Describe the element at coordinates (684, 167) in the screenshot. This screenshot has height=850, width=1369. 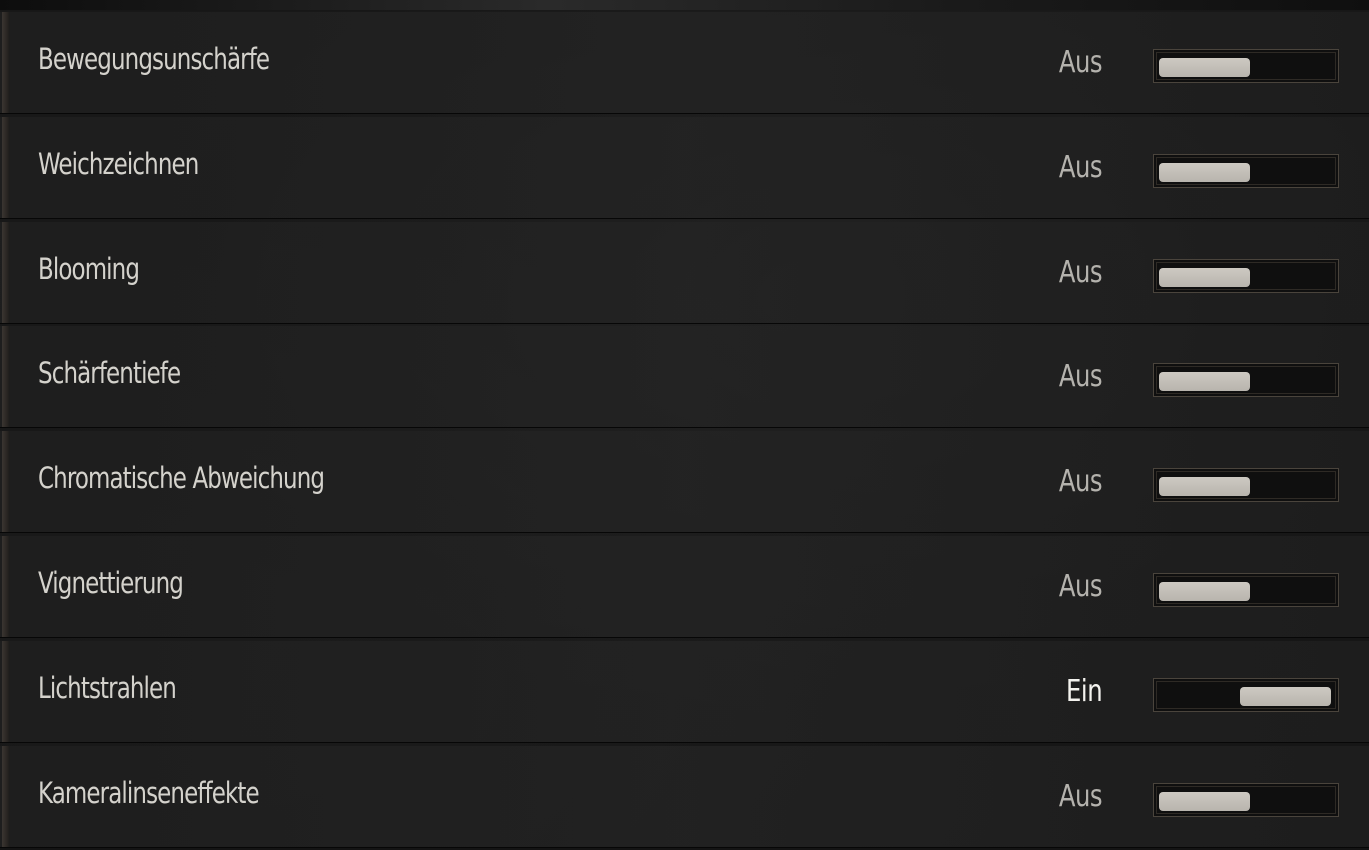
I see `setting-row-blur: Weichzeichnen Aus` at that location.